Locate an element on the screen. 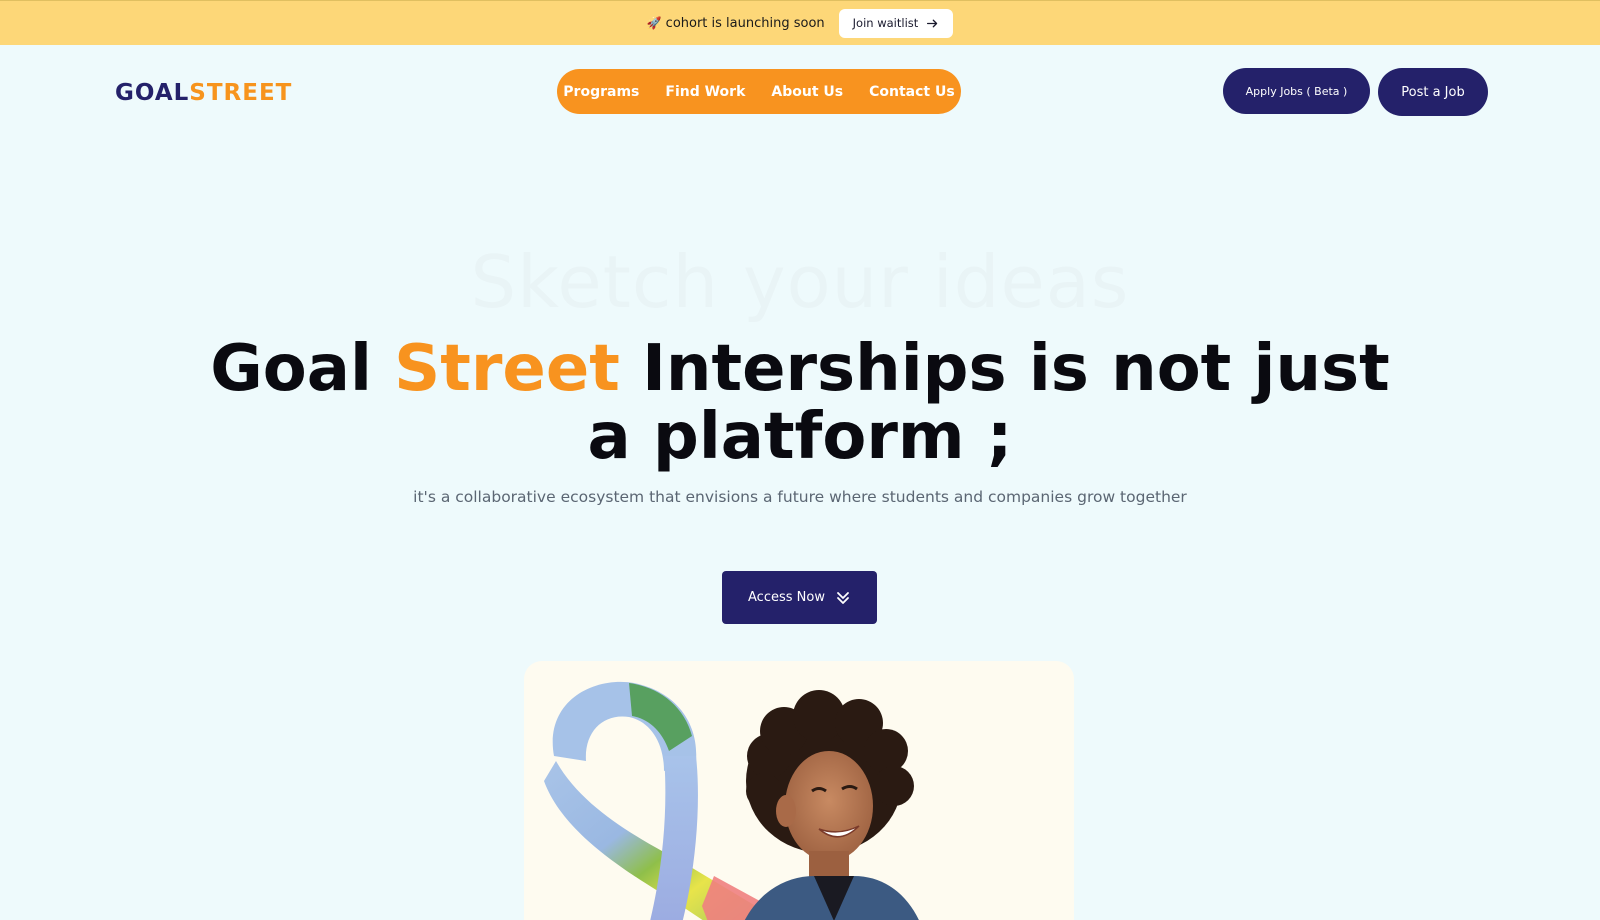 The height and width of the screenshot is (920, 1600). join-waitlist-button: Join waitlist is located at coordinates (896, 23).